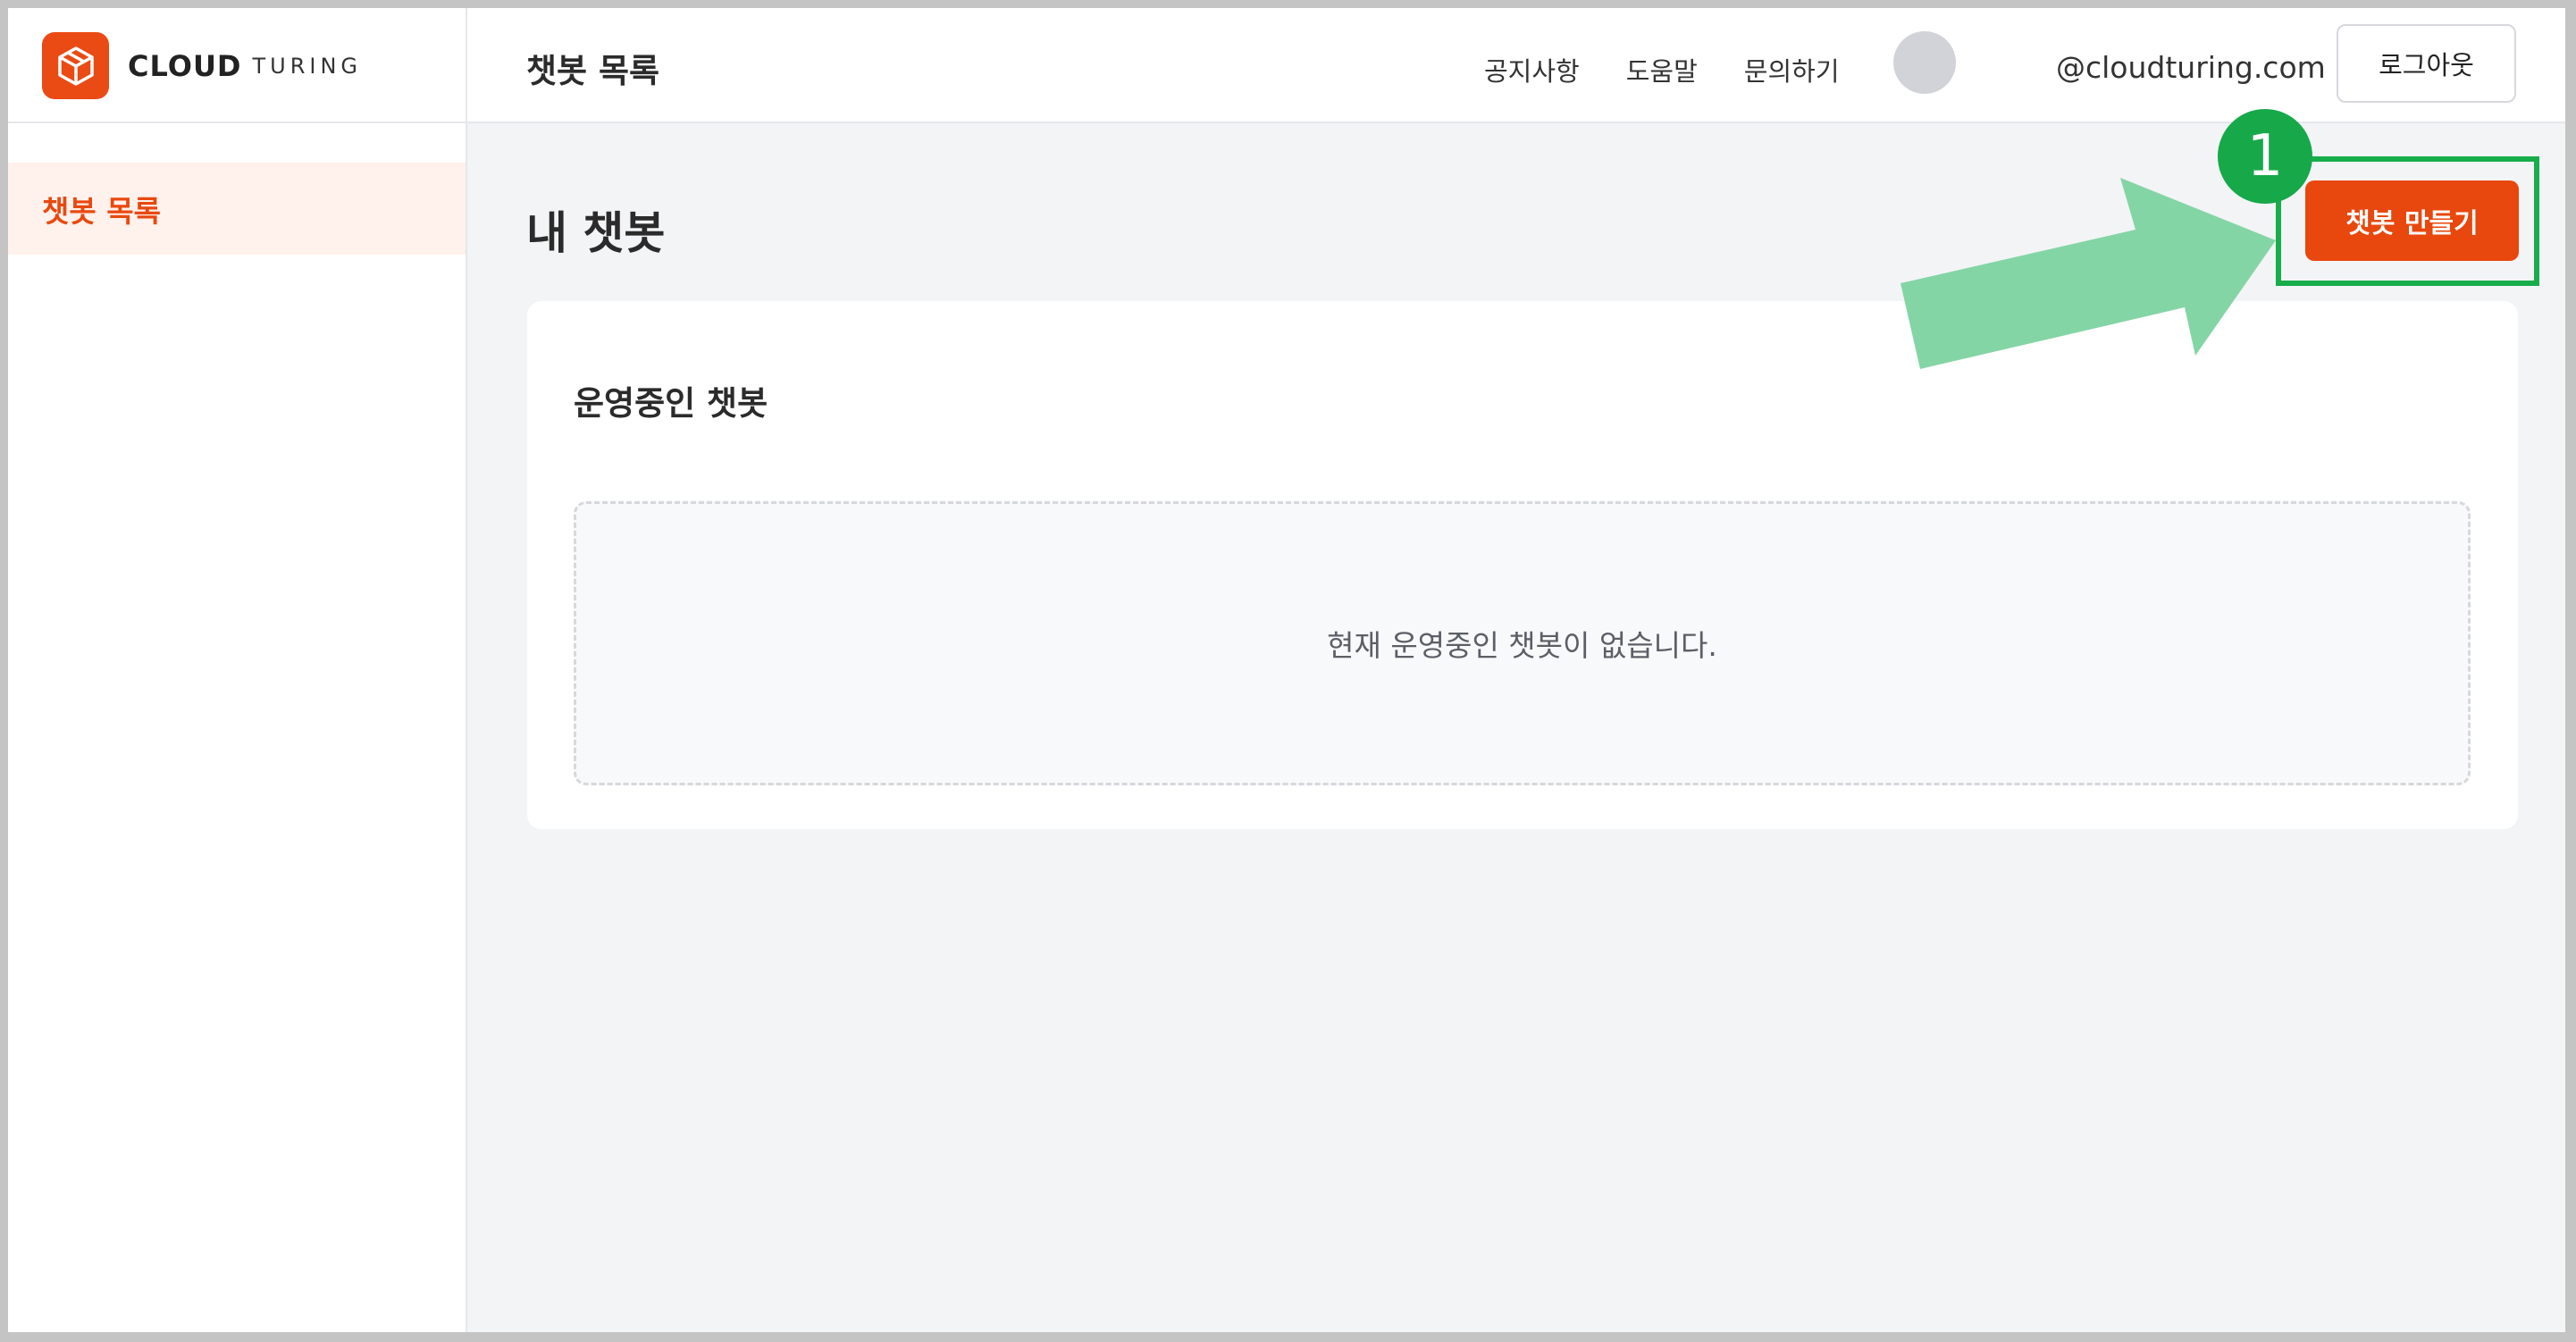 The width and height of the screenshot is (2576, 1342). Describe the element at coordinates (185, 66) in the screenshot. I see `logo-bold-text: CLOUD` at that location.